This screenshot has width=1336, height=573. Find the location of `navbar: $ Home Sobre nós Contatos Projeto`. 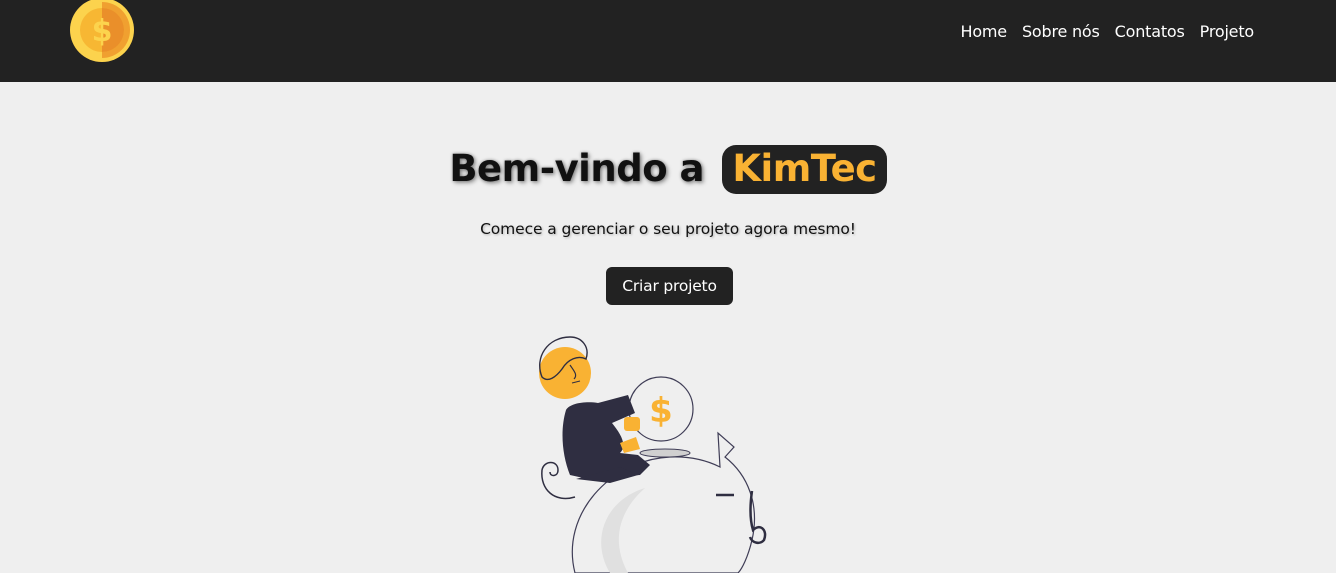

navbar: $ Home Sobre nós Contatos Projeto is located at coordinates (668, 41).